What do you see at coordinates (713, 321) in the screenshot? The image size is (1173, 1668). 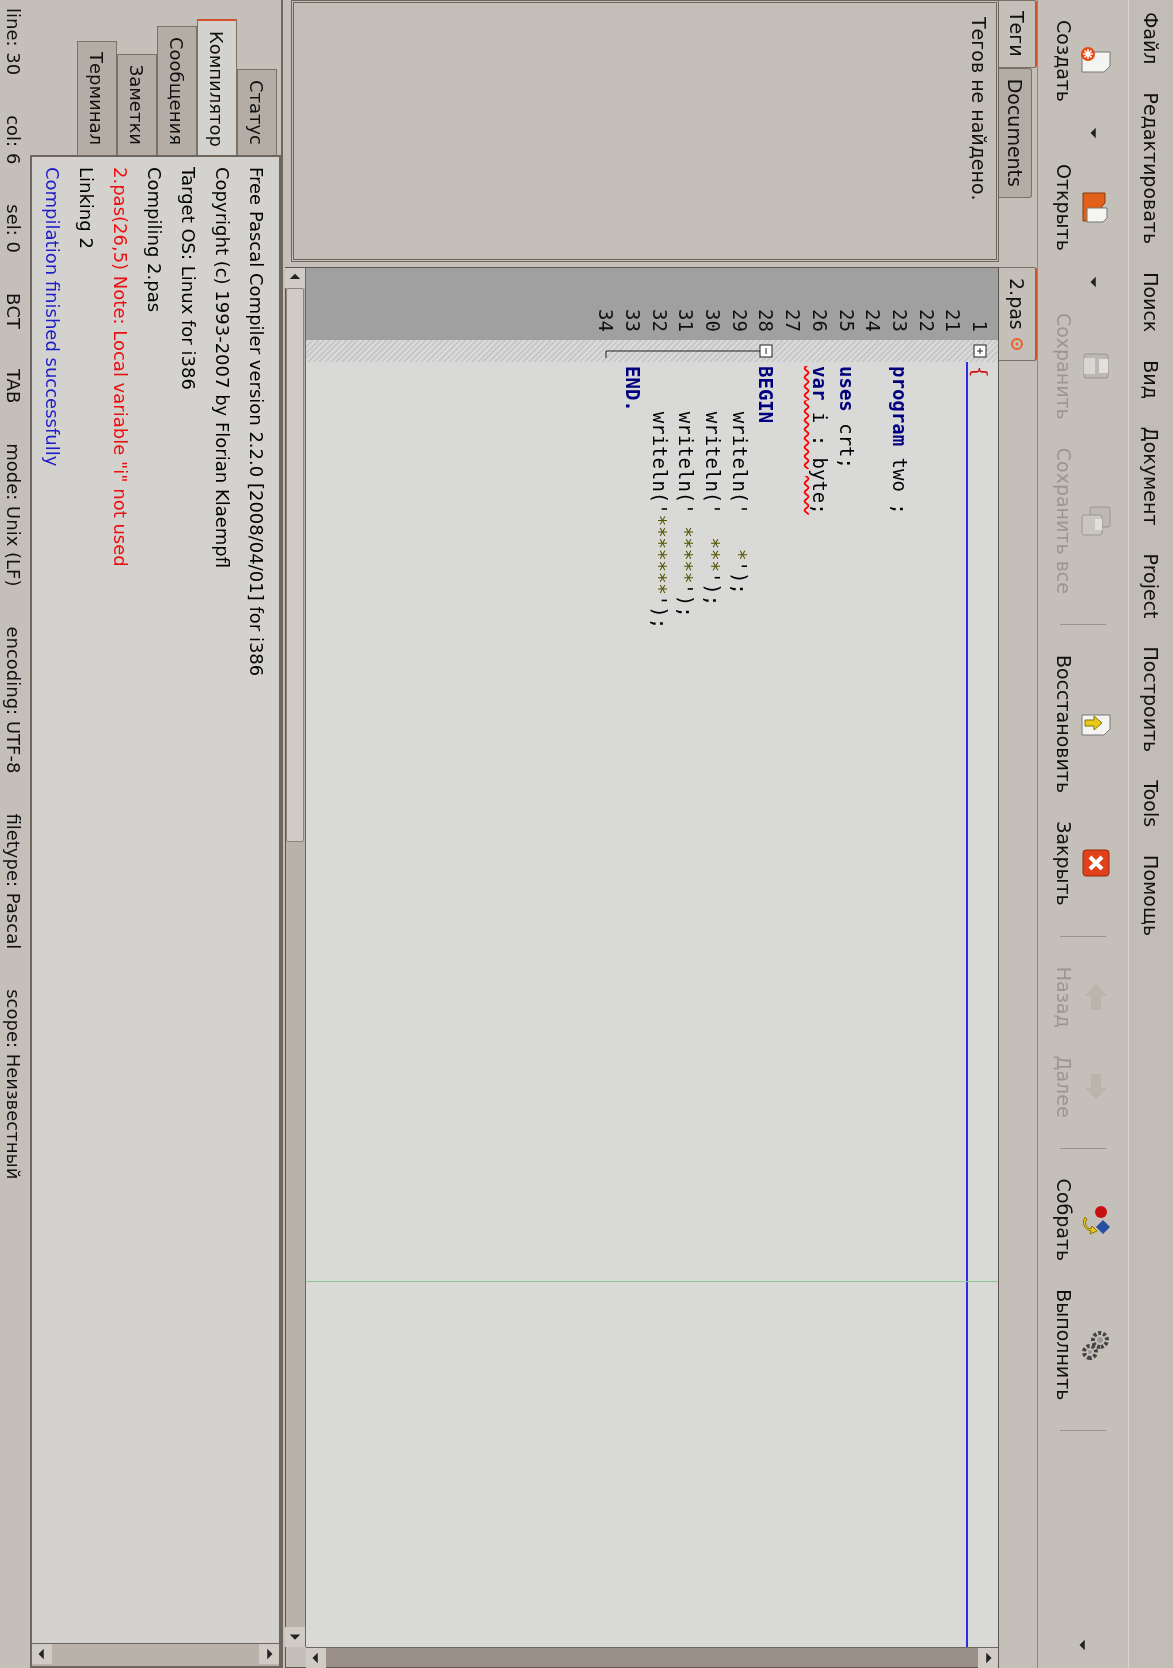 I see `line-number: 30` at bounding box center [713, 321].